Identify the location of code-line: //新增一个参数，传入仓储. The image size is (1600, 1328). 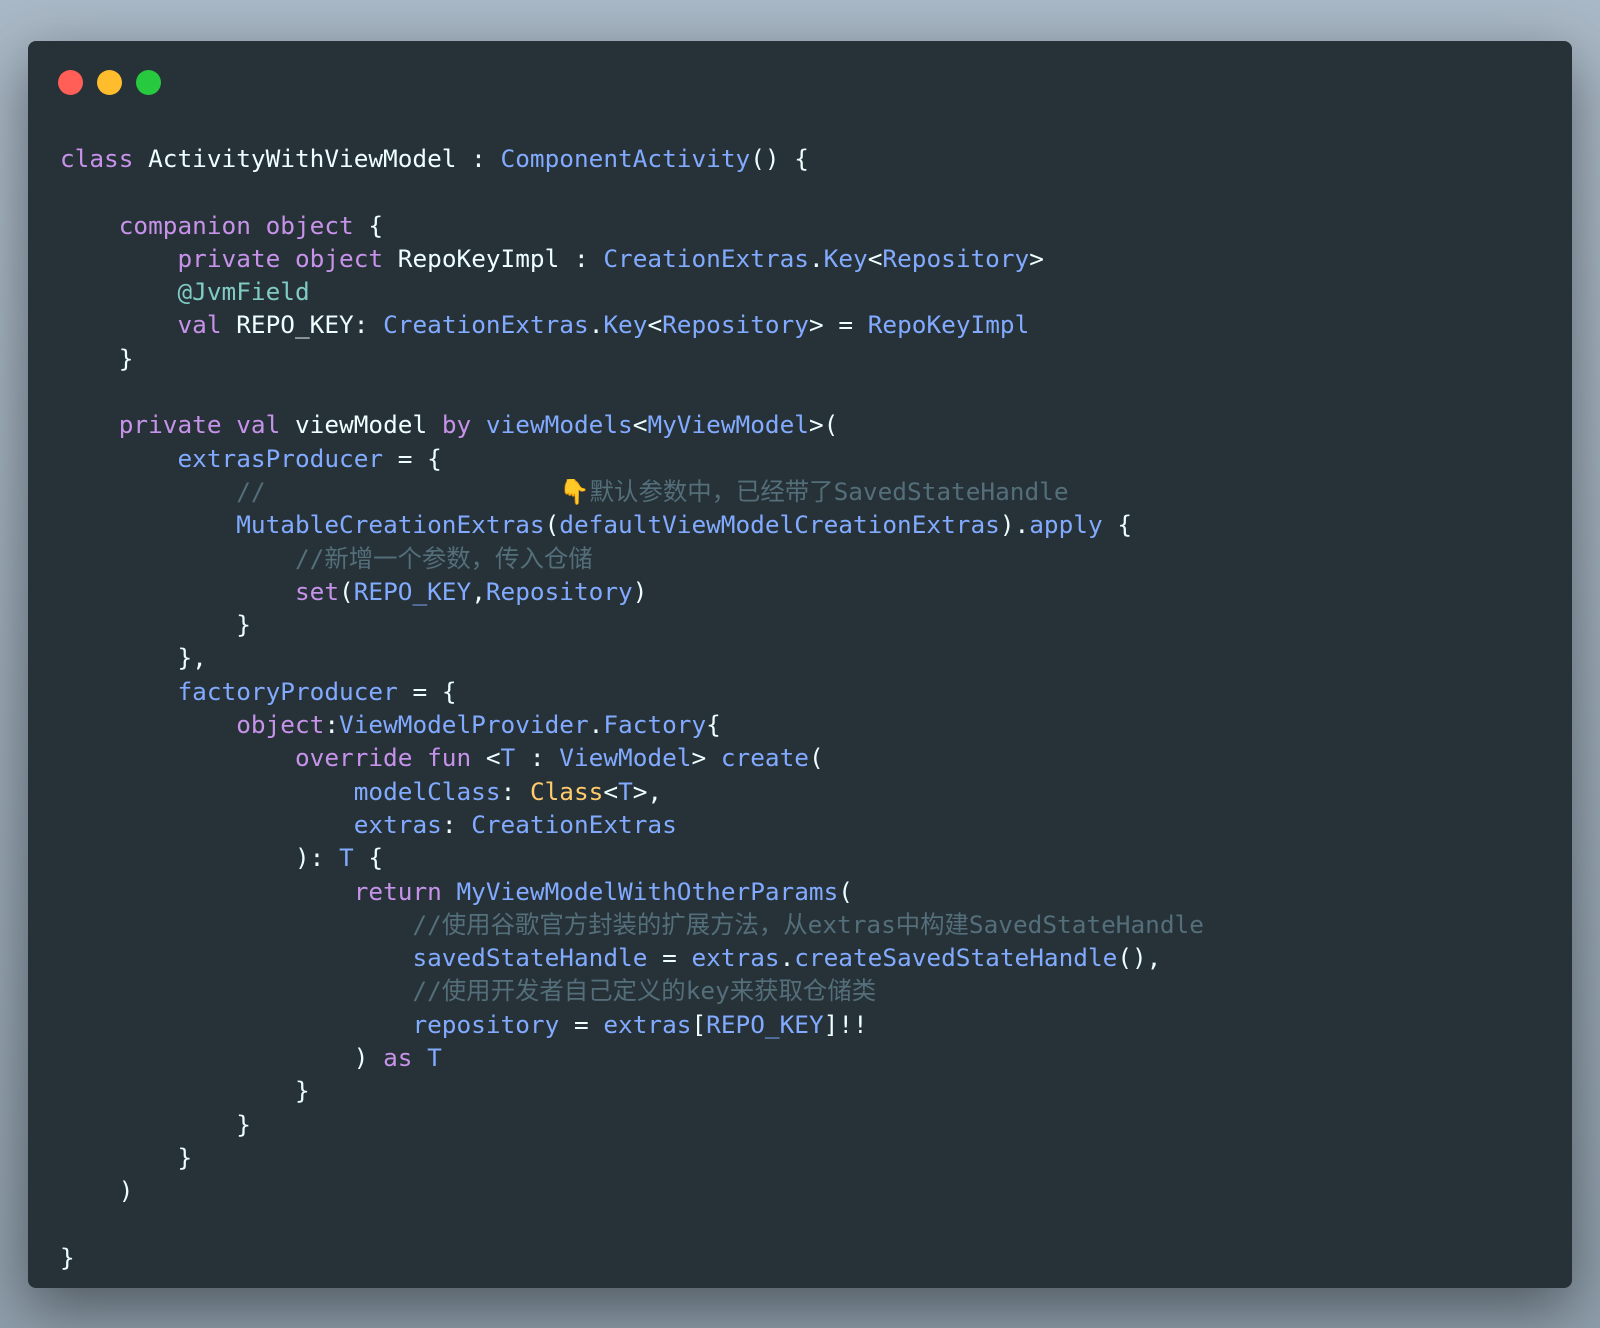
(632, 558).